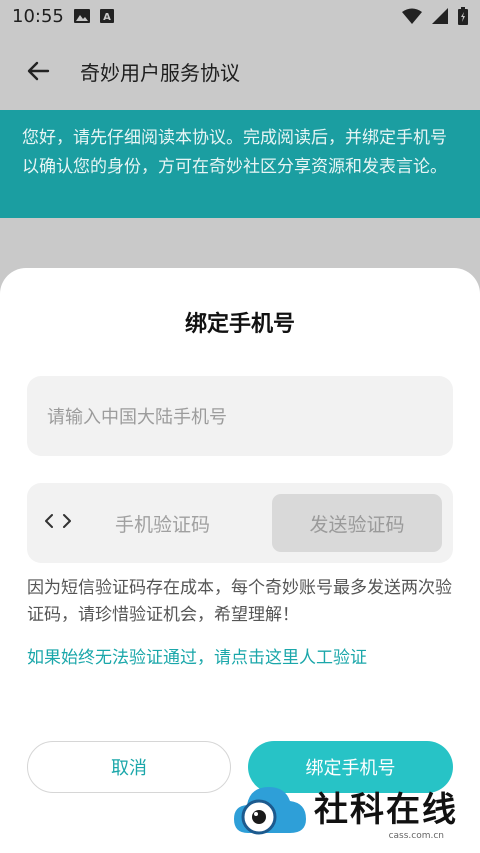  What do you see at coordinates (416, 836) in the screenshot?
I see `watermark-domain: cass.com.cn` at bounding box center [416, 836].